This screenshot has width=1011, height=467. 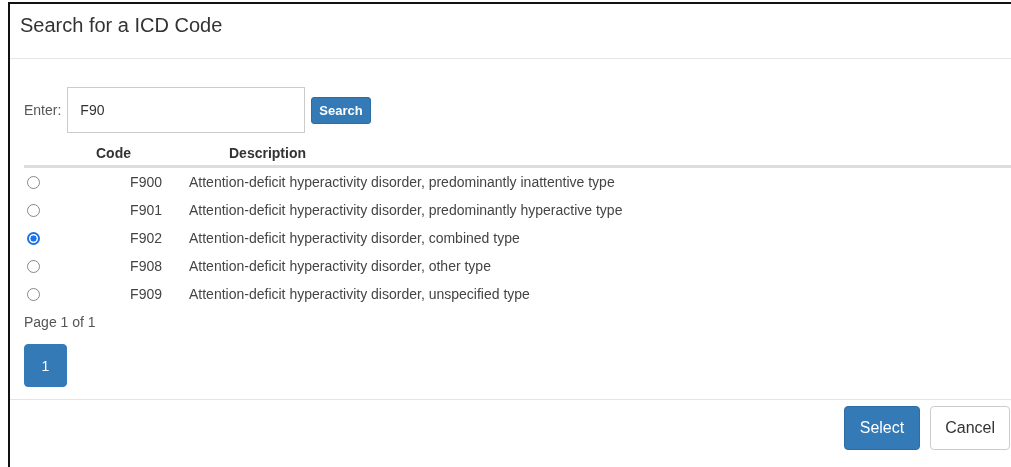 What do you see at coordinates (145, 210) in the screenshot?
I see `table-cell-text: F901` at bounding box center [145, 210].